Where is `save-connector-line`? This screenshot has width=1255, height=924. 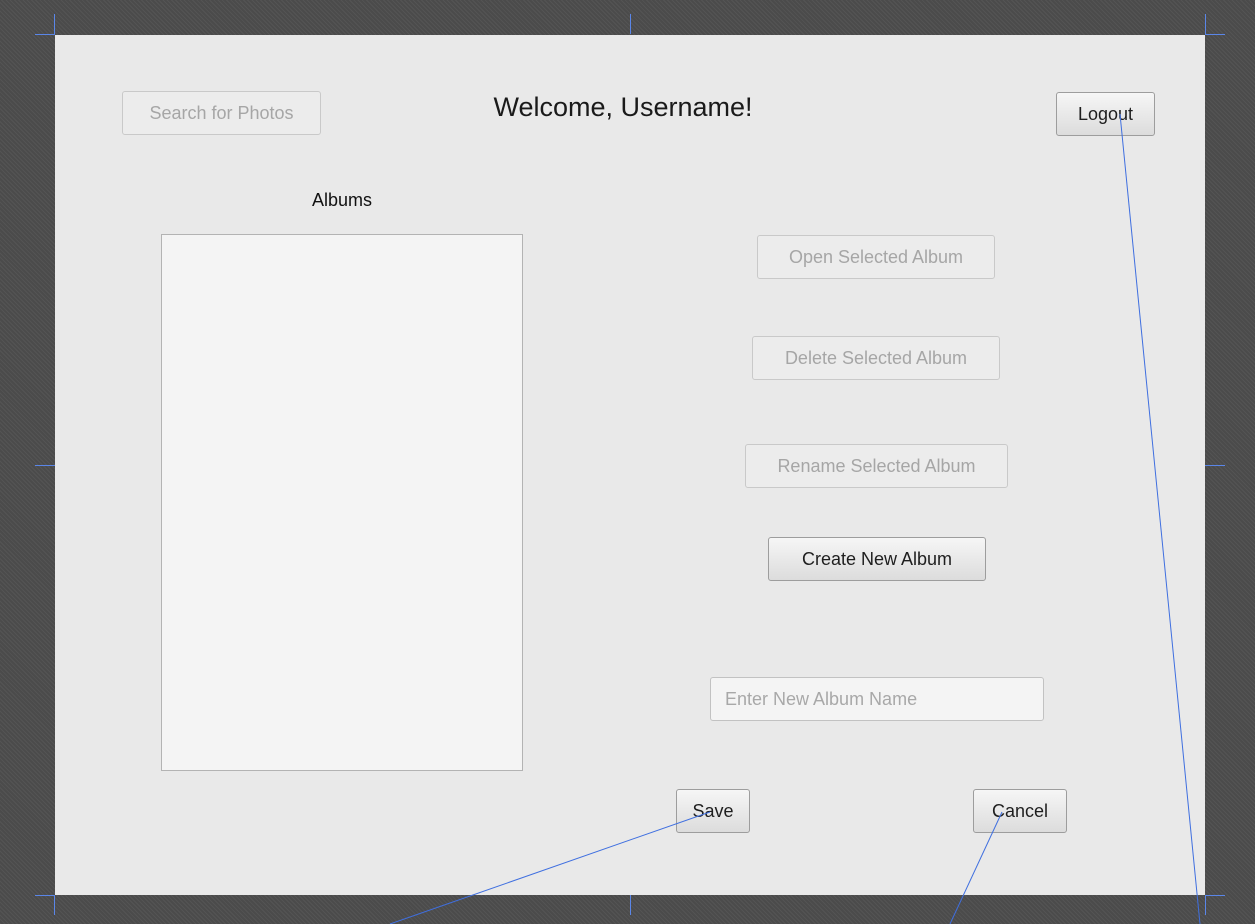
save-connector-line is located at coordinates (550, 867).